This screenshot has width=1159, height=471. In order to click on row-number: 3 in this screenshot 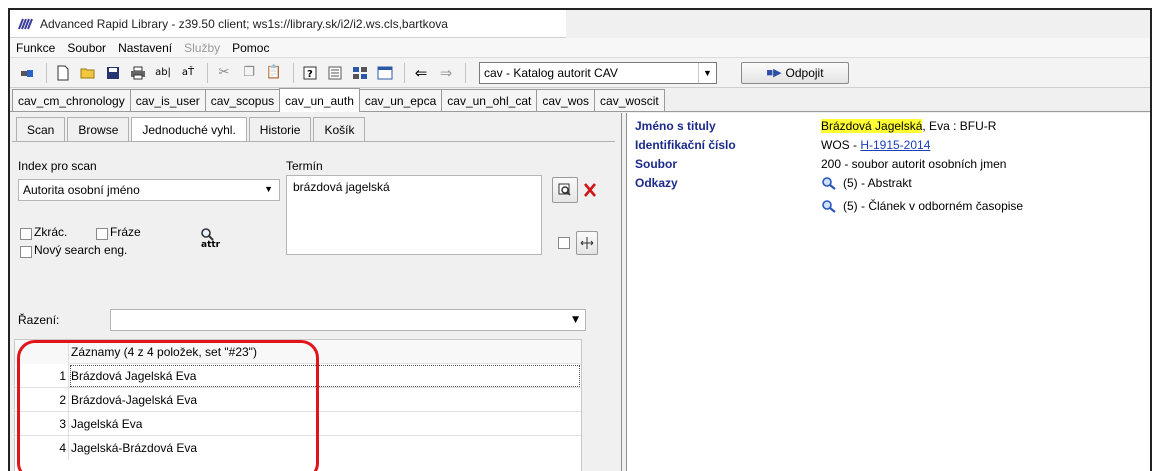, I will do `click(42, 423)`.